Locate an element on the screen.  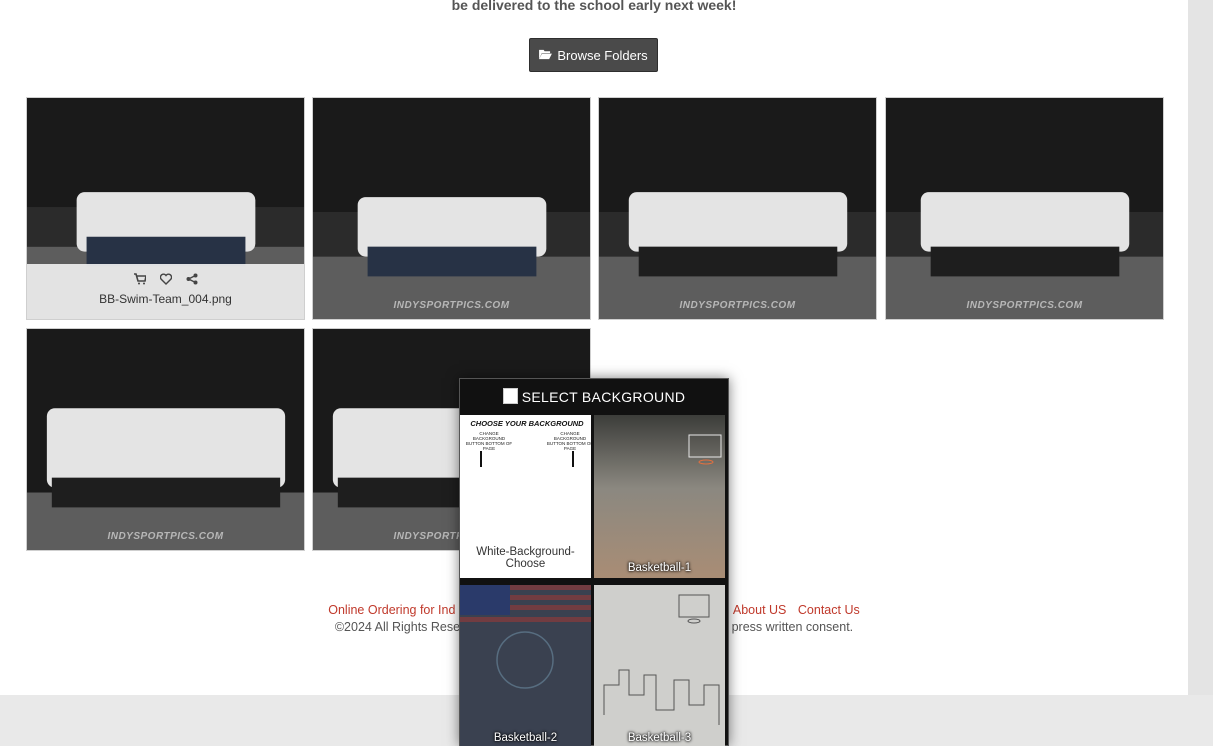
flag-image is located at coordinates (525, 665).